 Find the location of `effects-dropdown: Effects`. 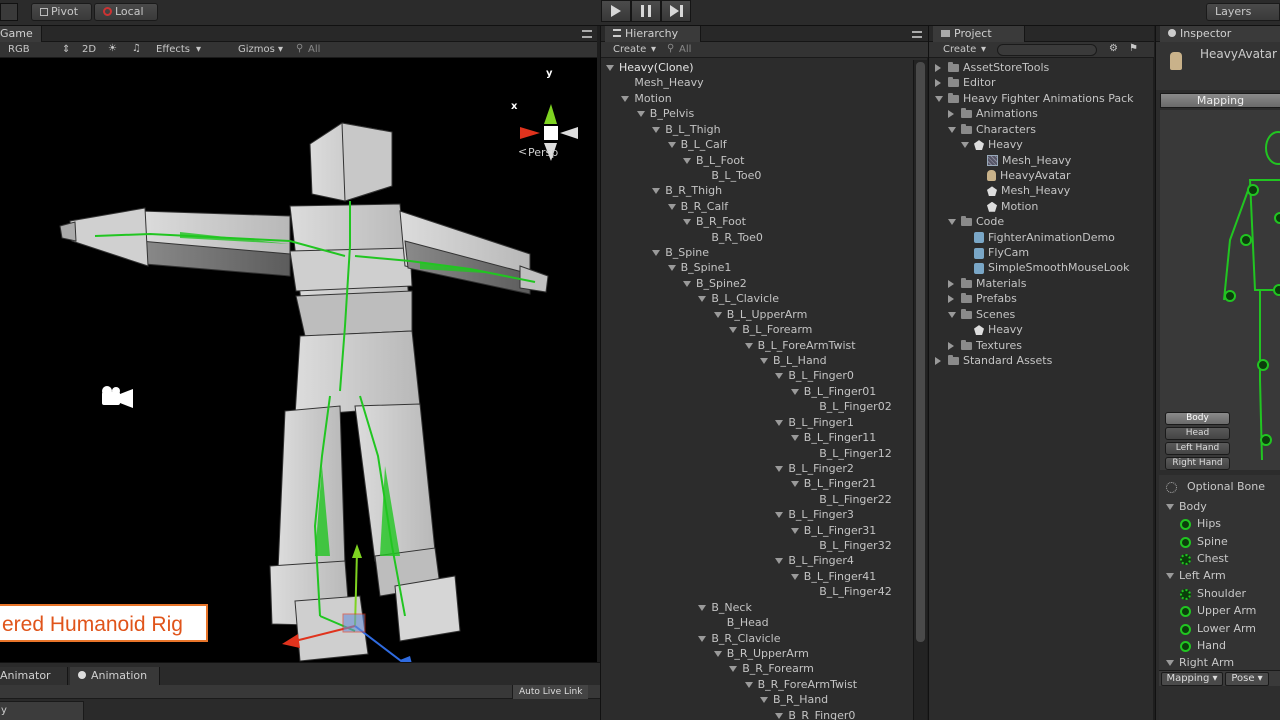

effects-dropdown: Effects is located at coordinates (173, 49).